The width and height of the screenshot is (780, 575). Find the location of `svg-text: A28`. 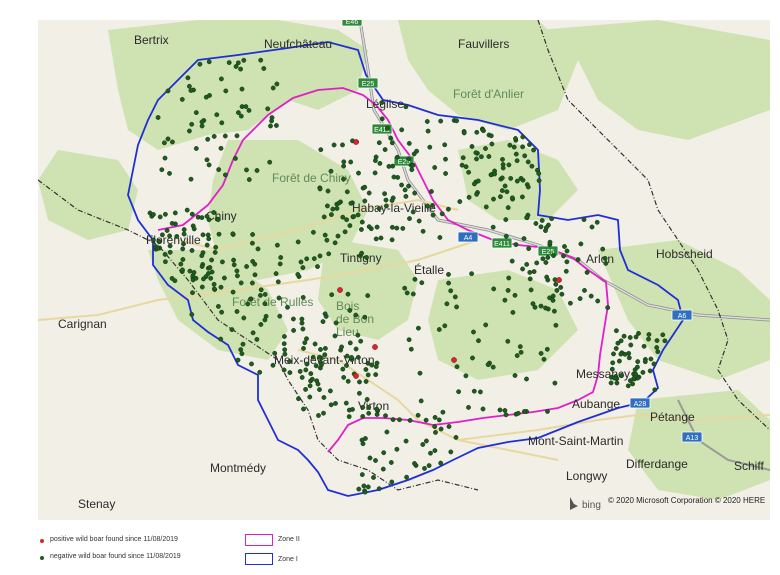

svg-text: A28 is located at coordinates (640, 404).